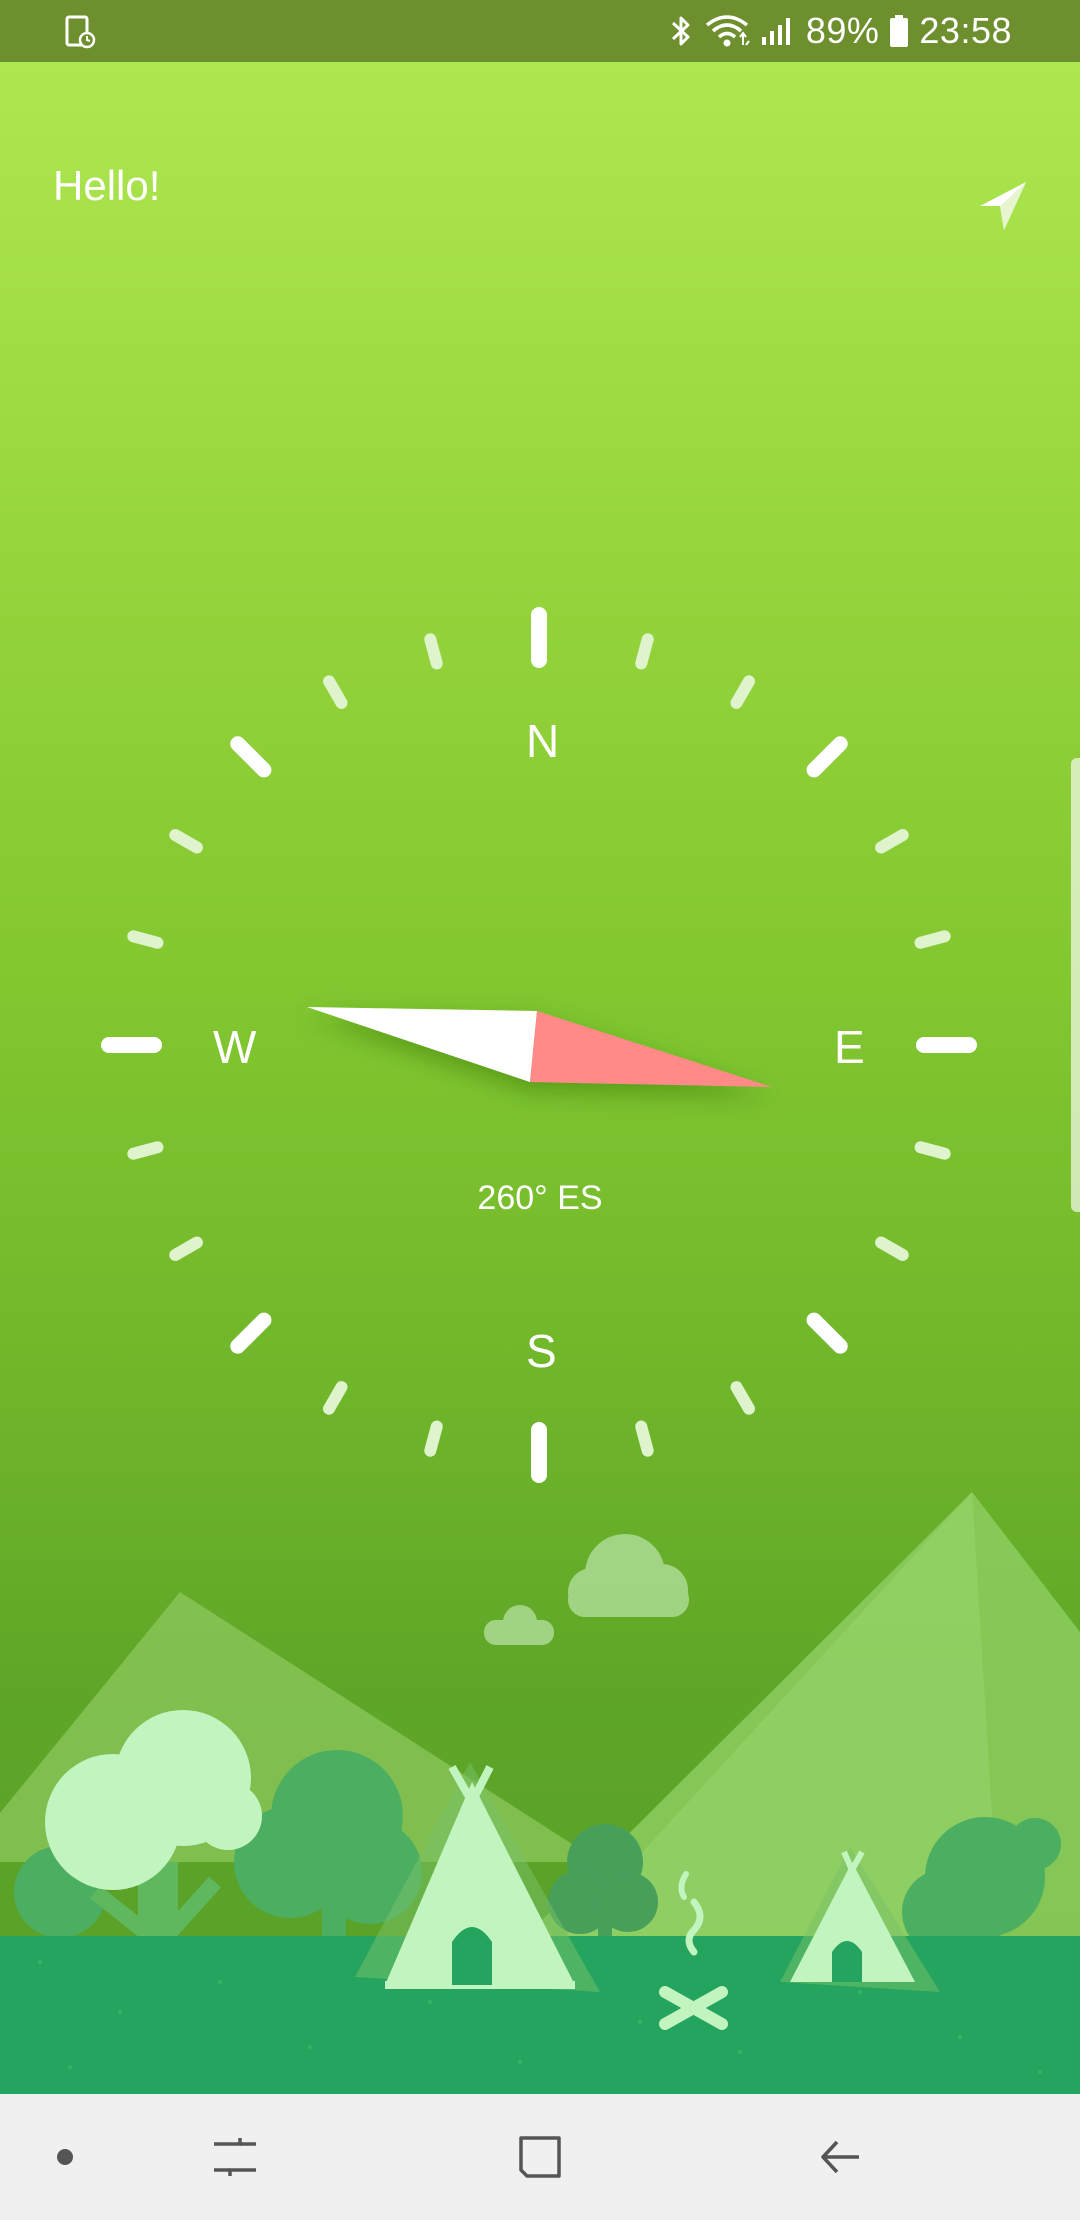  I want to click on back-icon, so click(840, 2157).